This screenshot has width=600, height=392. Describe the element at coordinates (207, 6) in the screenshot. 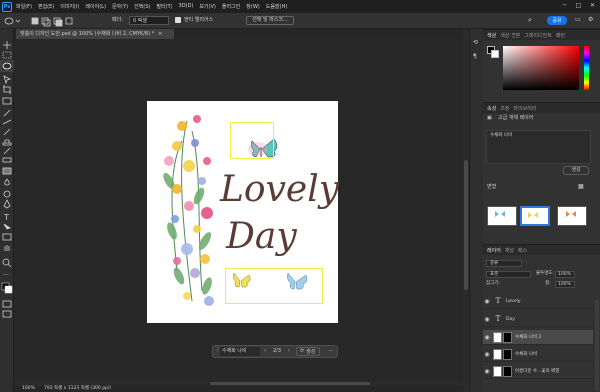

I see `menu-view: 보기(V)` at that location.